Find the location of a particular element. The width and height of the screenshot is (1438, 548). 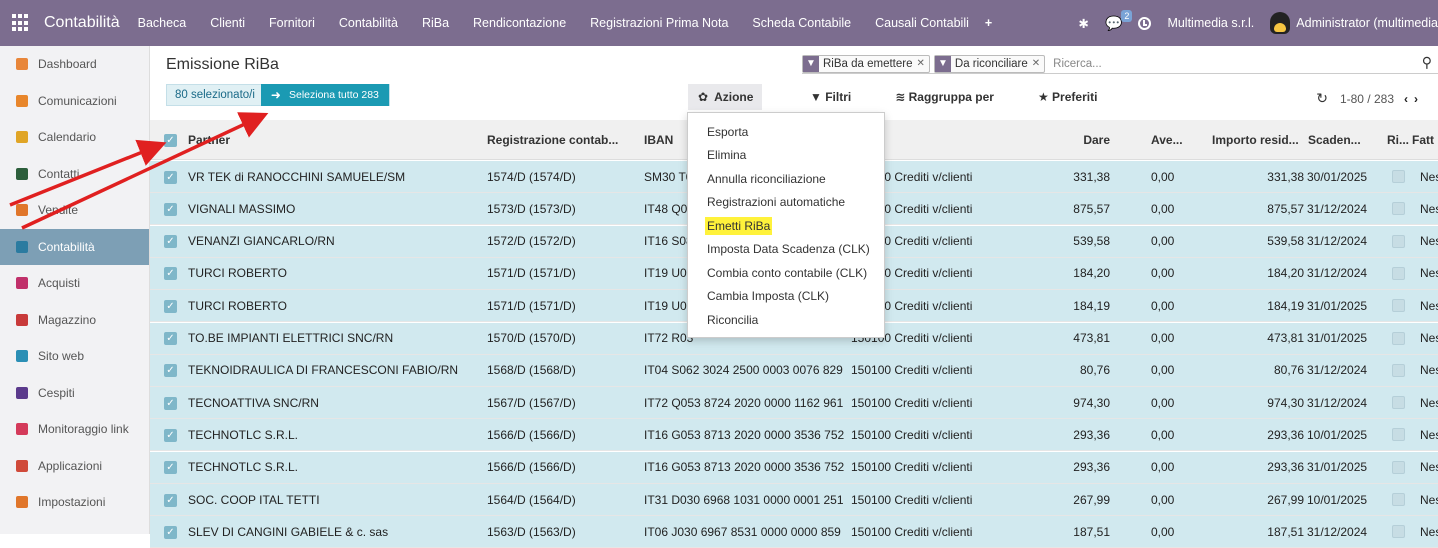

annotation-arrows is located at coordinates (139, 171).